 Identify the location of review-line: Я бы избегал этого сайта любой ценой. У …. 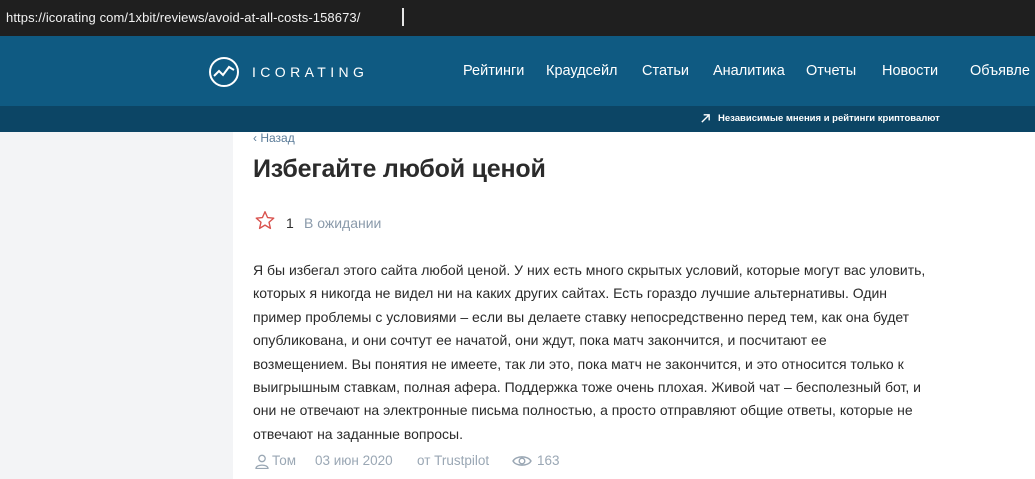
(589, 270).